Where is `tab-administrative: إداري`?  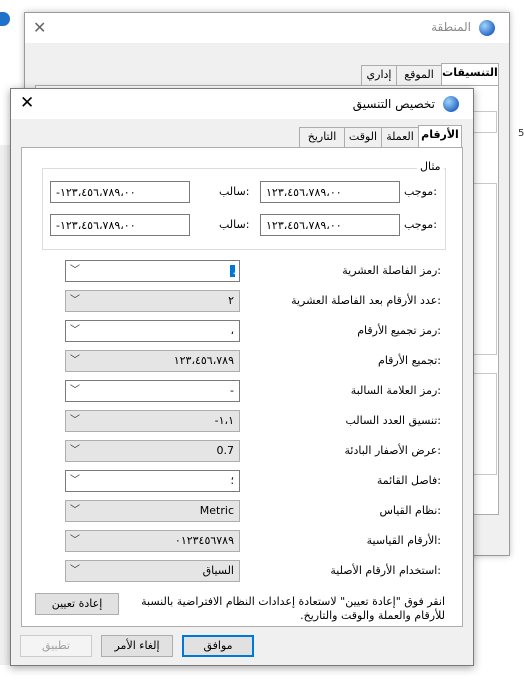 tab-administrative: إداري is located at coordinates (379, 75).